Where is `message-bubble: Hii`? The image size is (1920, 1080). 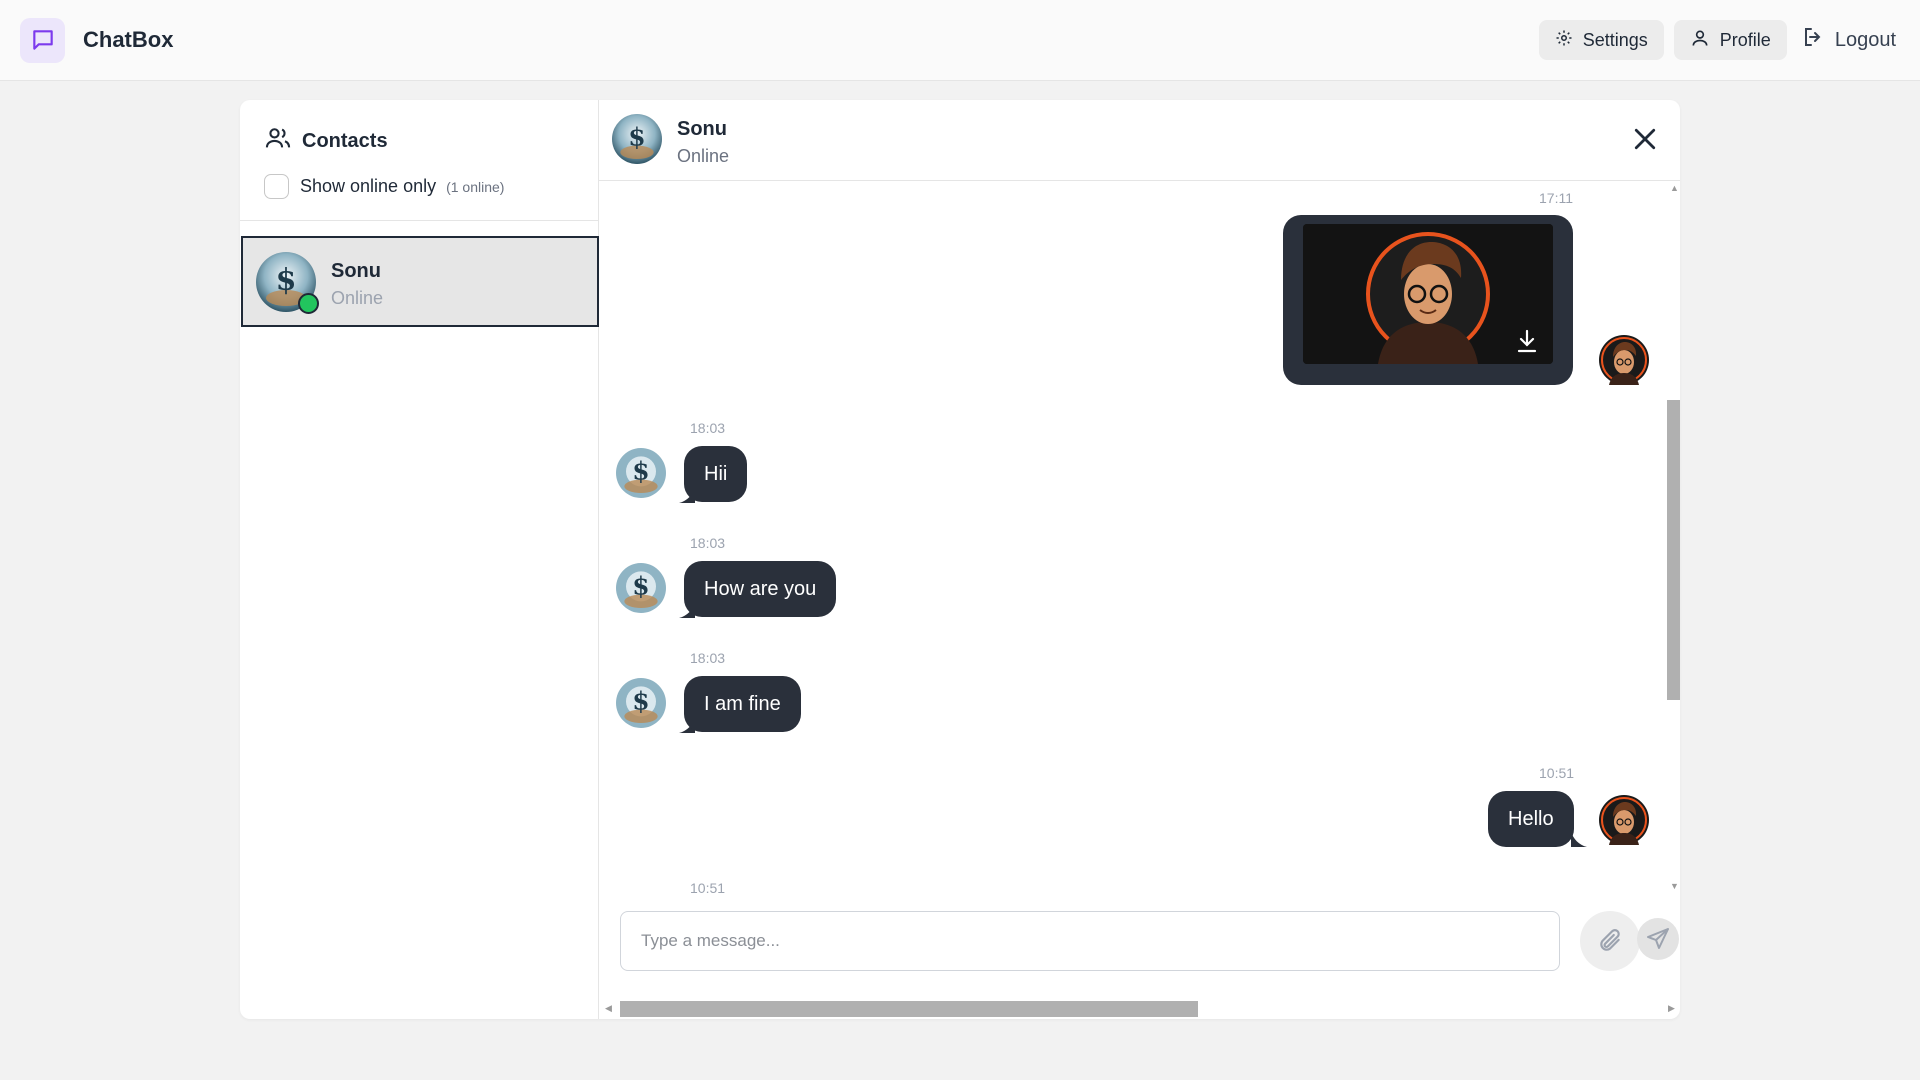
message-bubble: Hii is located at coordinates (716, 474).